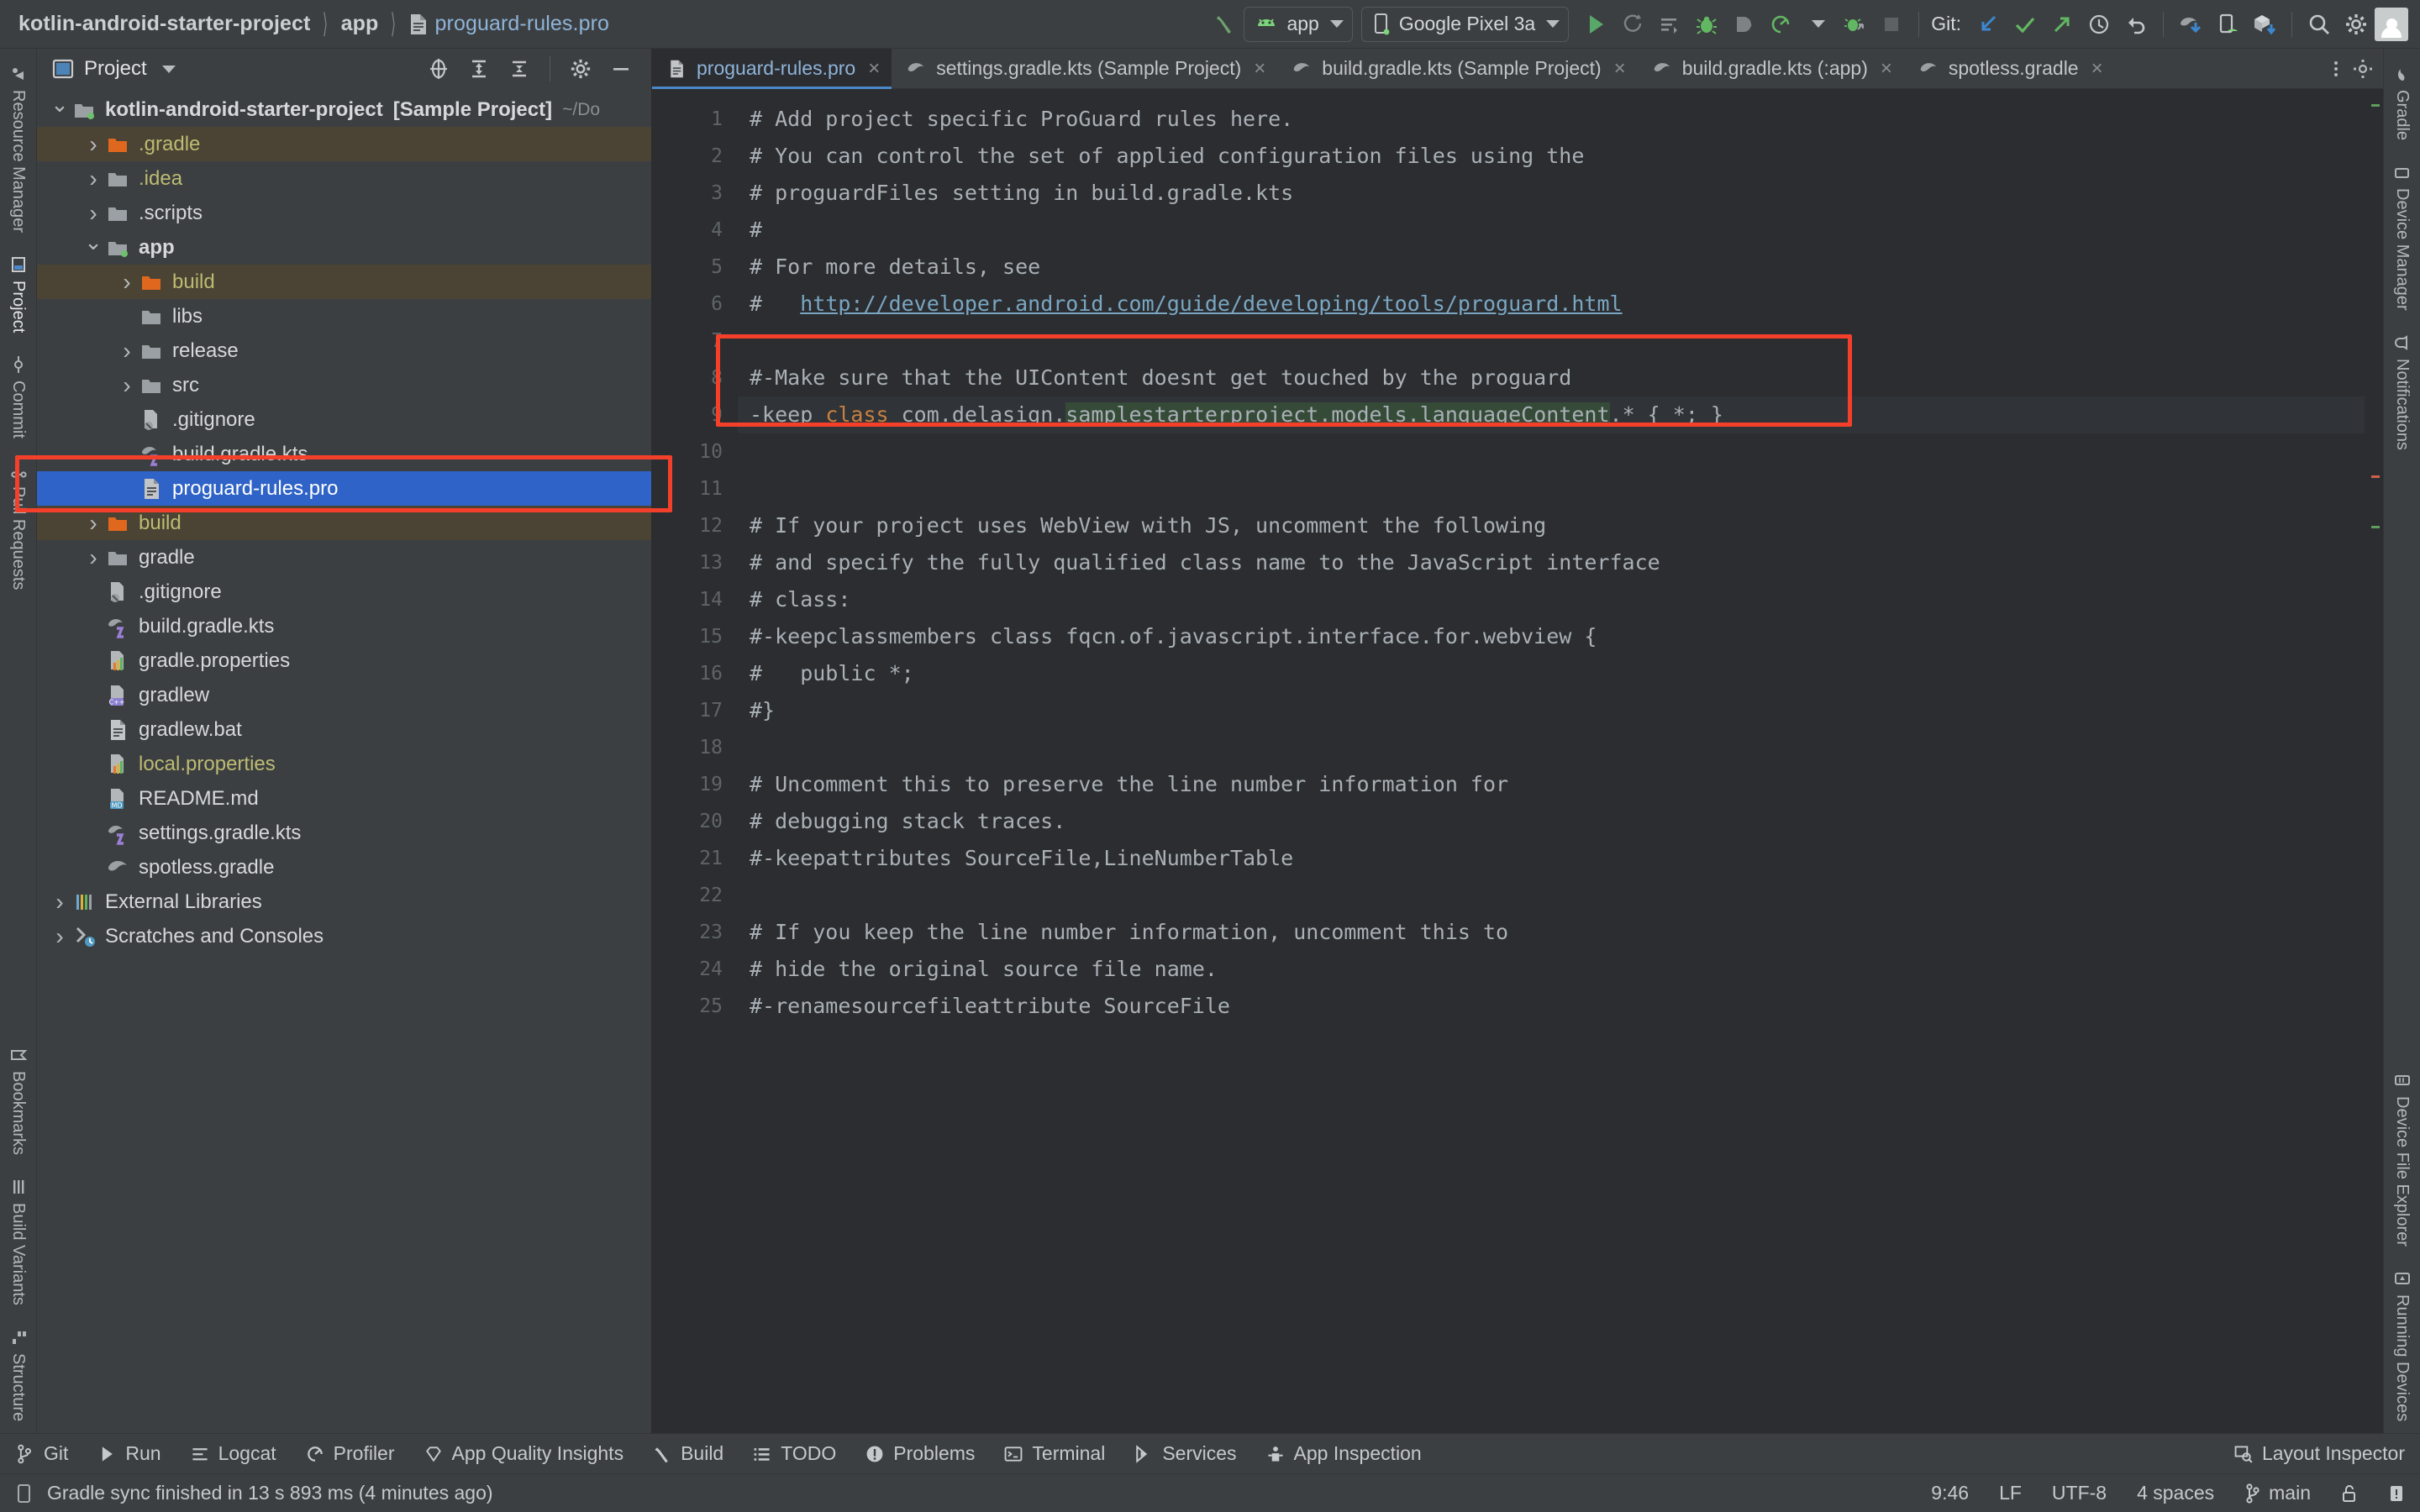 The height and width of the screenshot is (1512, 2420). Describe the element at coordinates (2320, 24) in the screenshot. I see `search-icon` at that location.